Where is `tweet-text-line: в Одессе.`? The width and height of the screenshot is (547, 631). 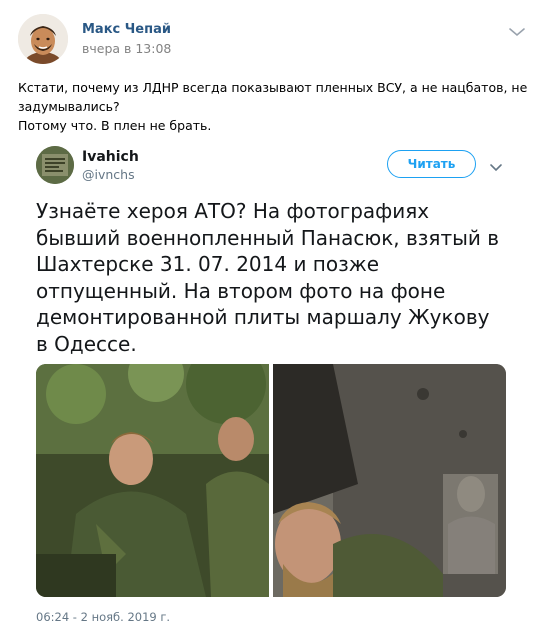 tweet-text-line: в Одессе. is located at coordinates (86, 343).